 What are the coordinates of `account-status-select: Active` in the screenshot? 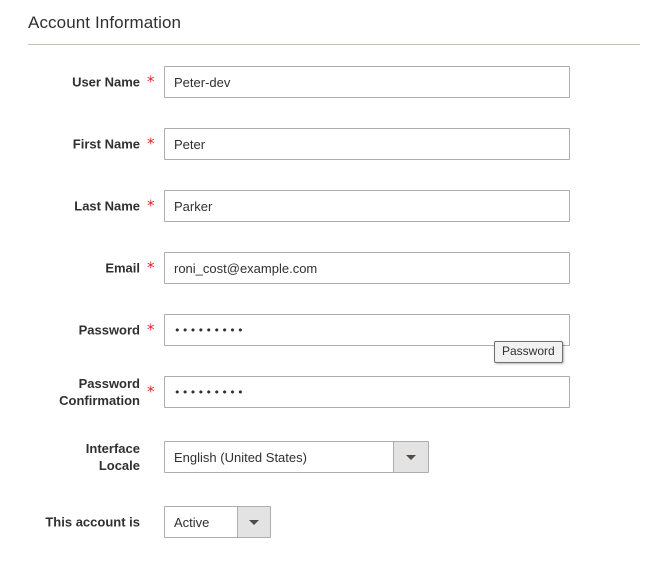 It's located at (217, 522).